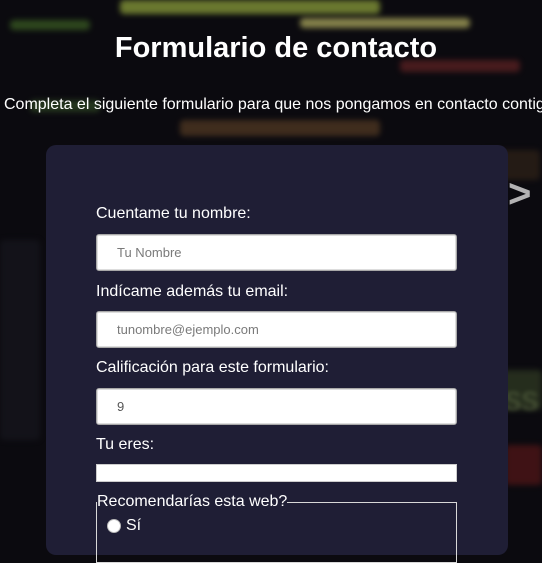 This screenshot has height=563, width=542. I want to click on role-label: Tu eres:, so click(125, 444).